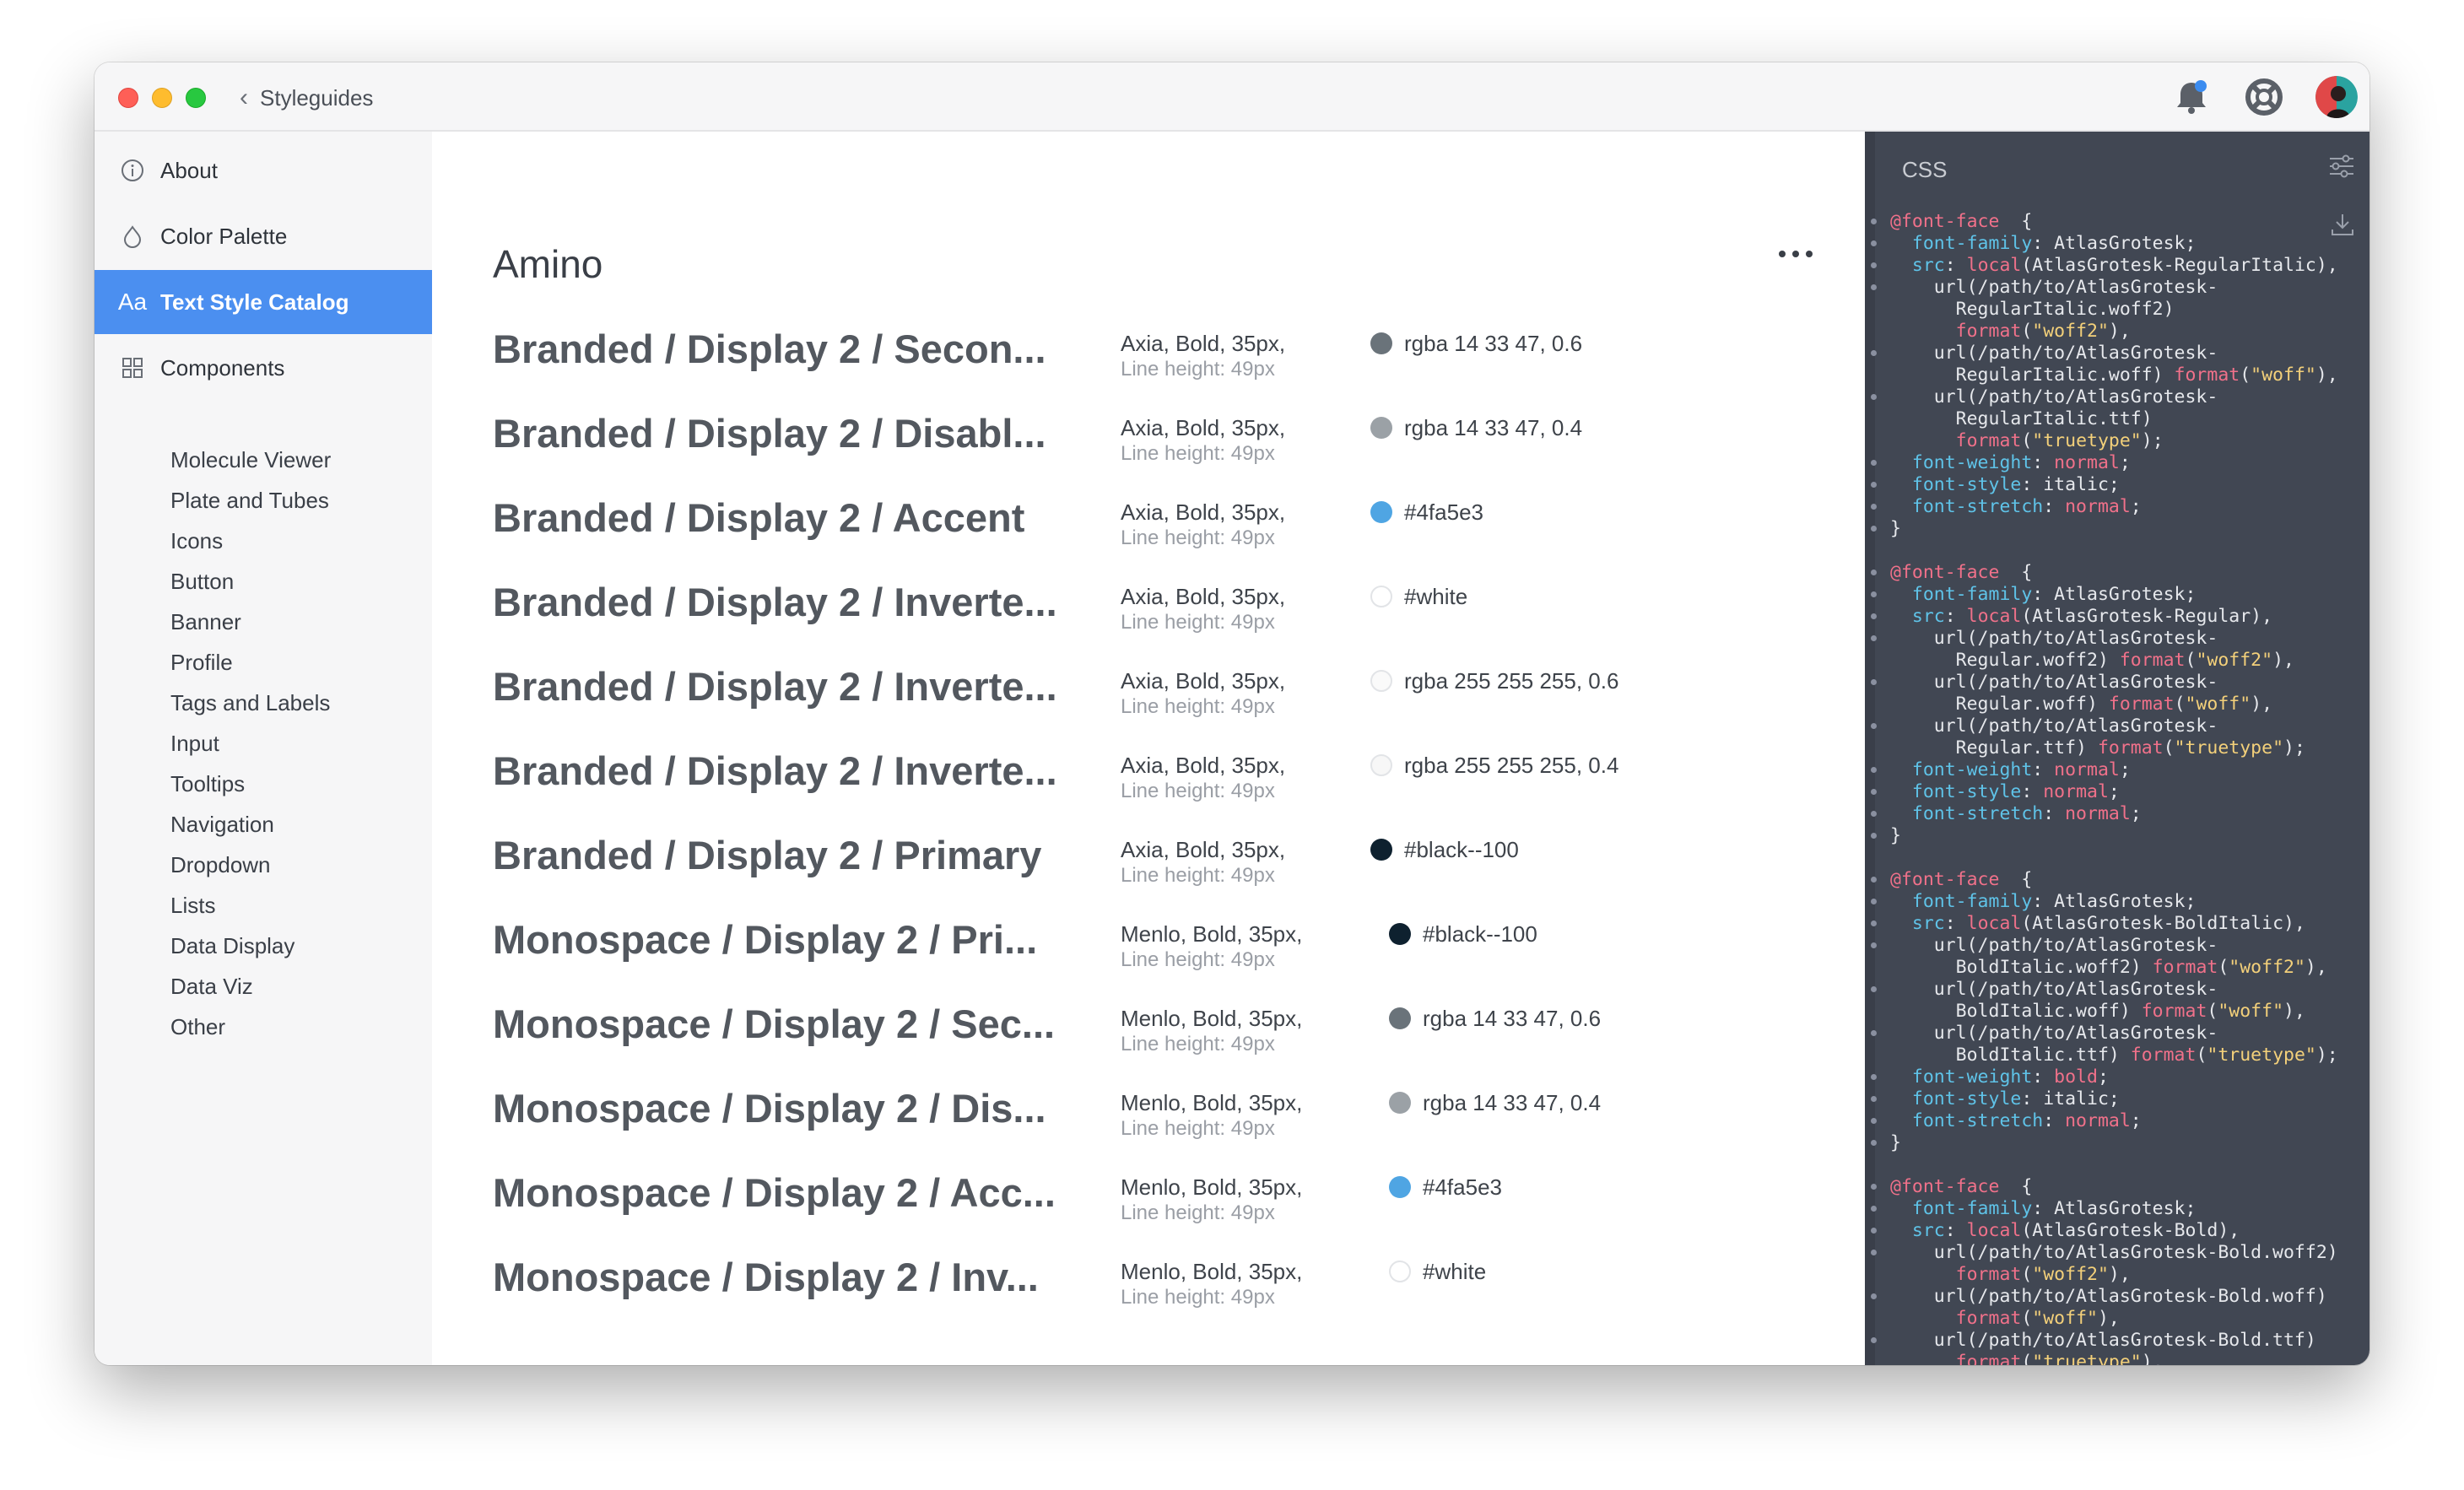  Describe the element at coordinates (2127, 968) in the screenshot. I see `code-line: BoldItalic.woff2) format("woff2"),` at that location.